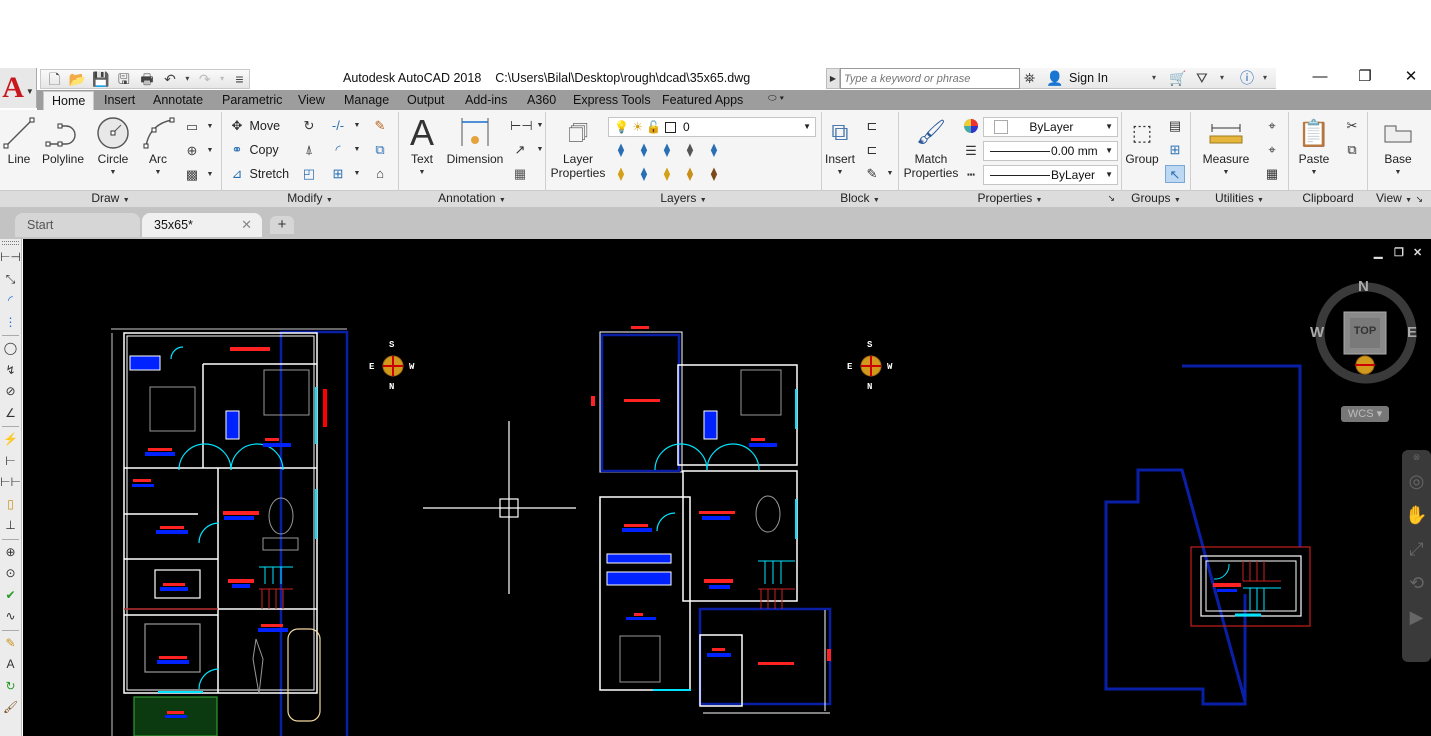  I want to click on ellipse-dropdown-icon: ▼, so click(210, 151).